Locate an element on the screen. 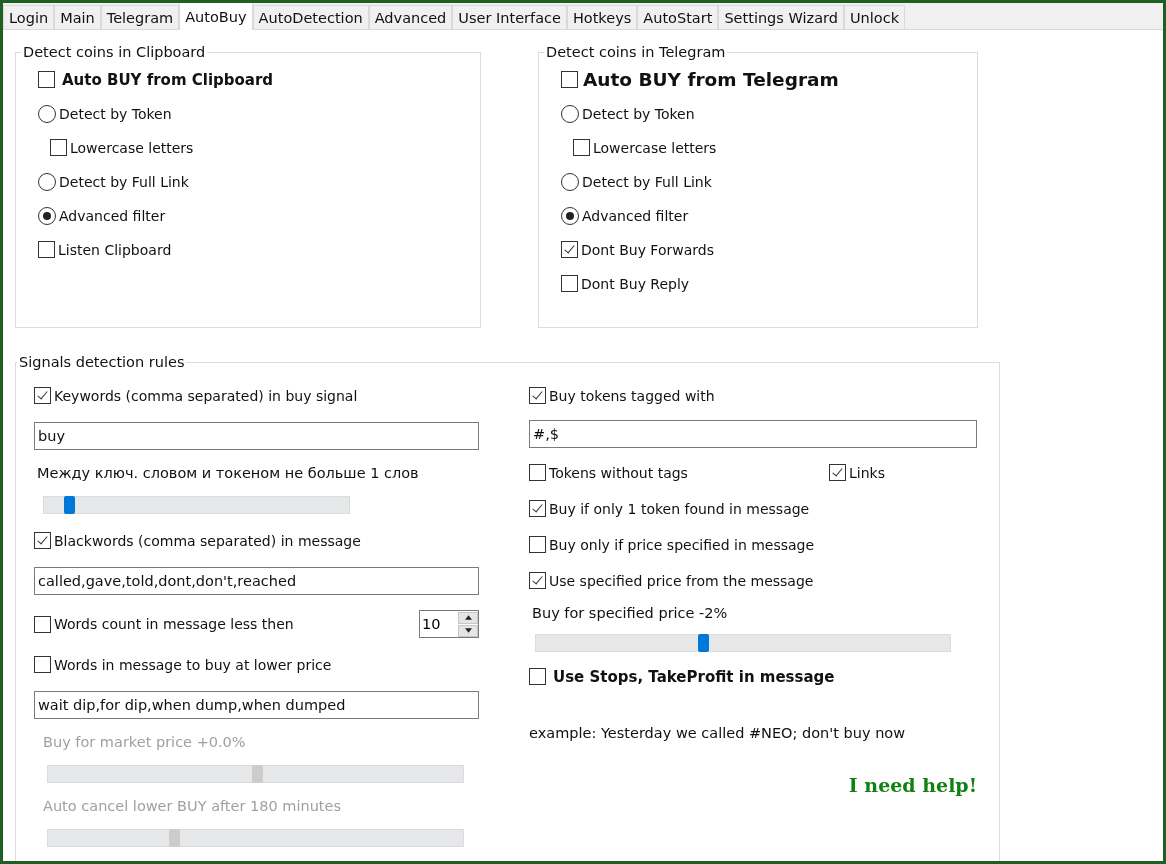 The image size is (1166, 864). checkbox-label: Auto BUY from Telegram is located at coordinates (711, 79).